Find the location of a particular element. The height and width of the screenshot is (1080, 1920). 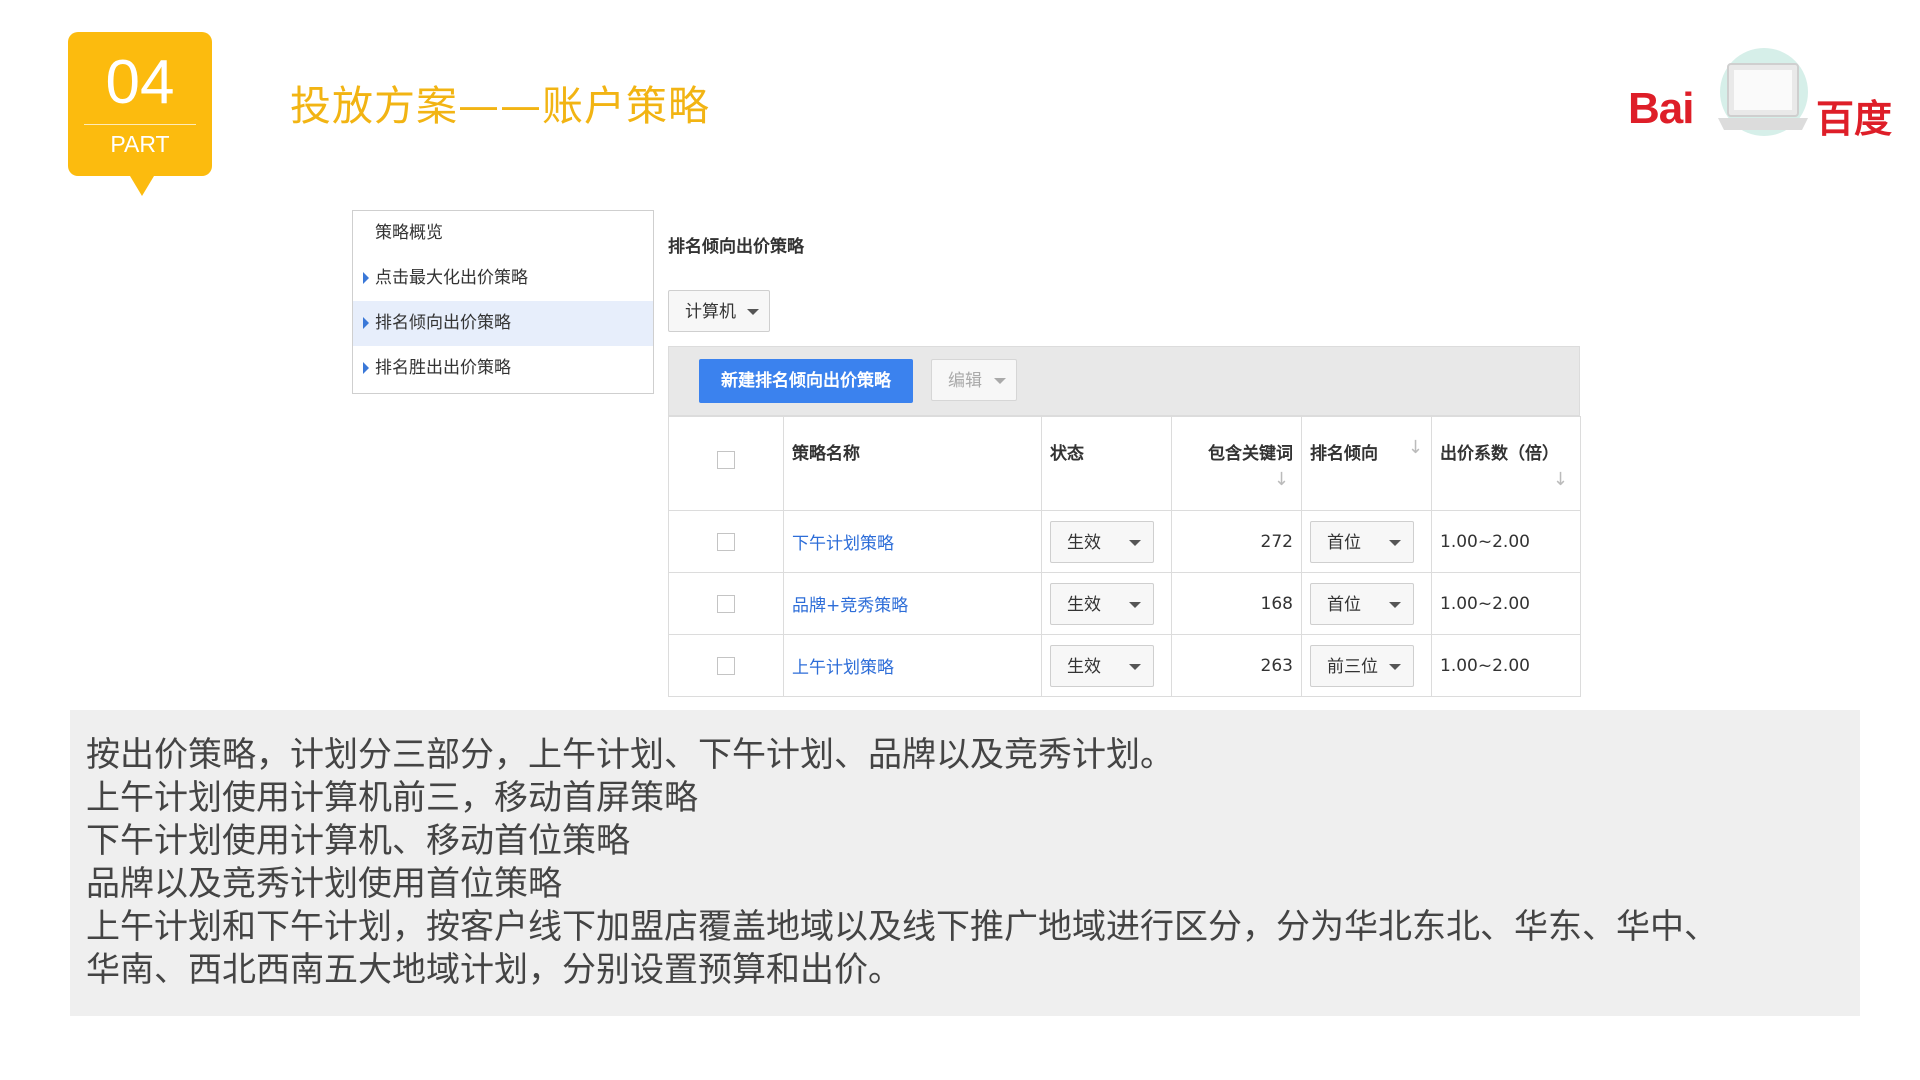

note-line: 按出价策略，计划分三部分，上午计划、下午计划、品牌以及竞秀计划。 is located at coordinates (630, 755).